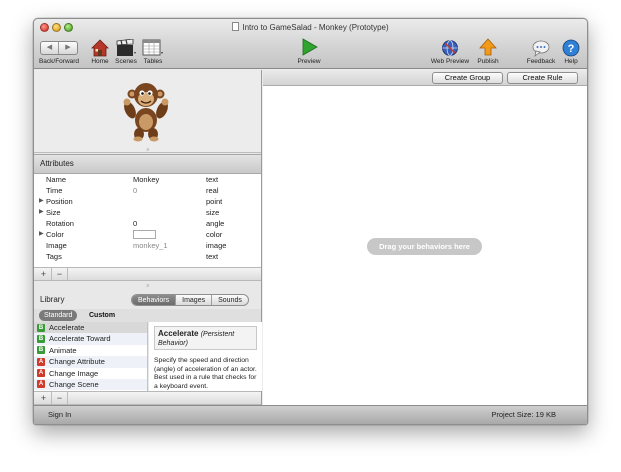  I want to click on list-item: A Change Scene, so click(90, 384).